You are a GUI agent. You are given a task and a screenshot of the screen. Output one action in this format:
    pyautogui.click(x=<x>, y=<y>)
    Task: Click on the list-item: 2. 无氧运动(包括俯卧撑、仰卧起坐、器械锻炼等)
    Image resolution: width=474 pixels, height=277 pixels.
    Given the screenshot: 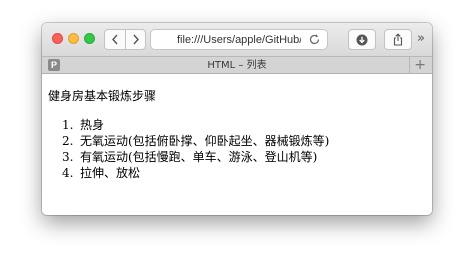 What is the action you would take?
    pyautogui.click(x=195, y=141)
    